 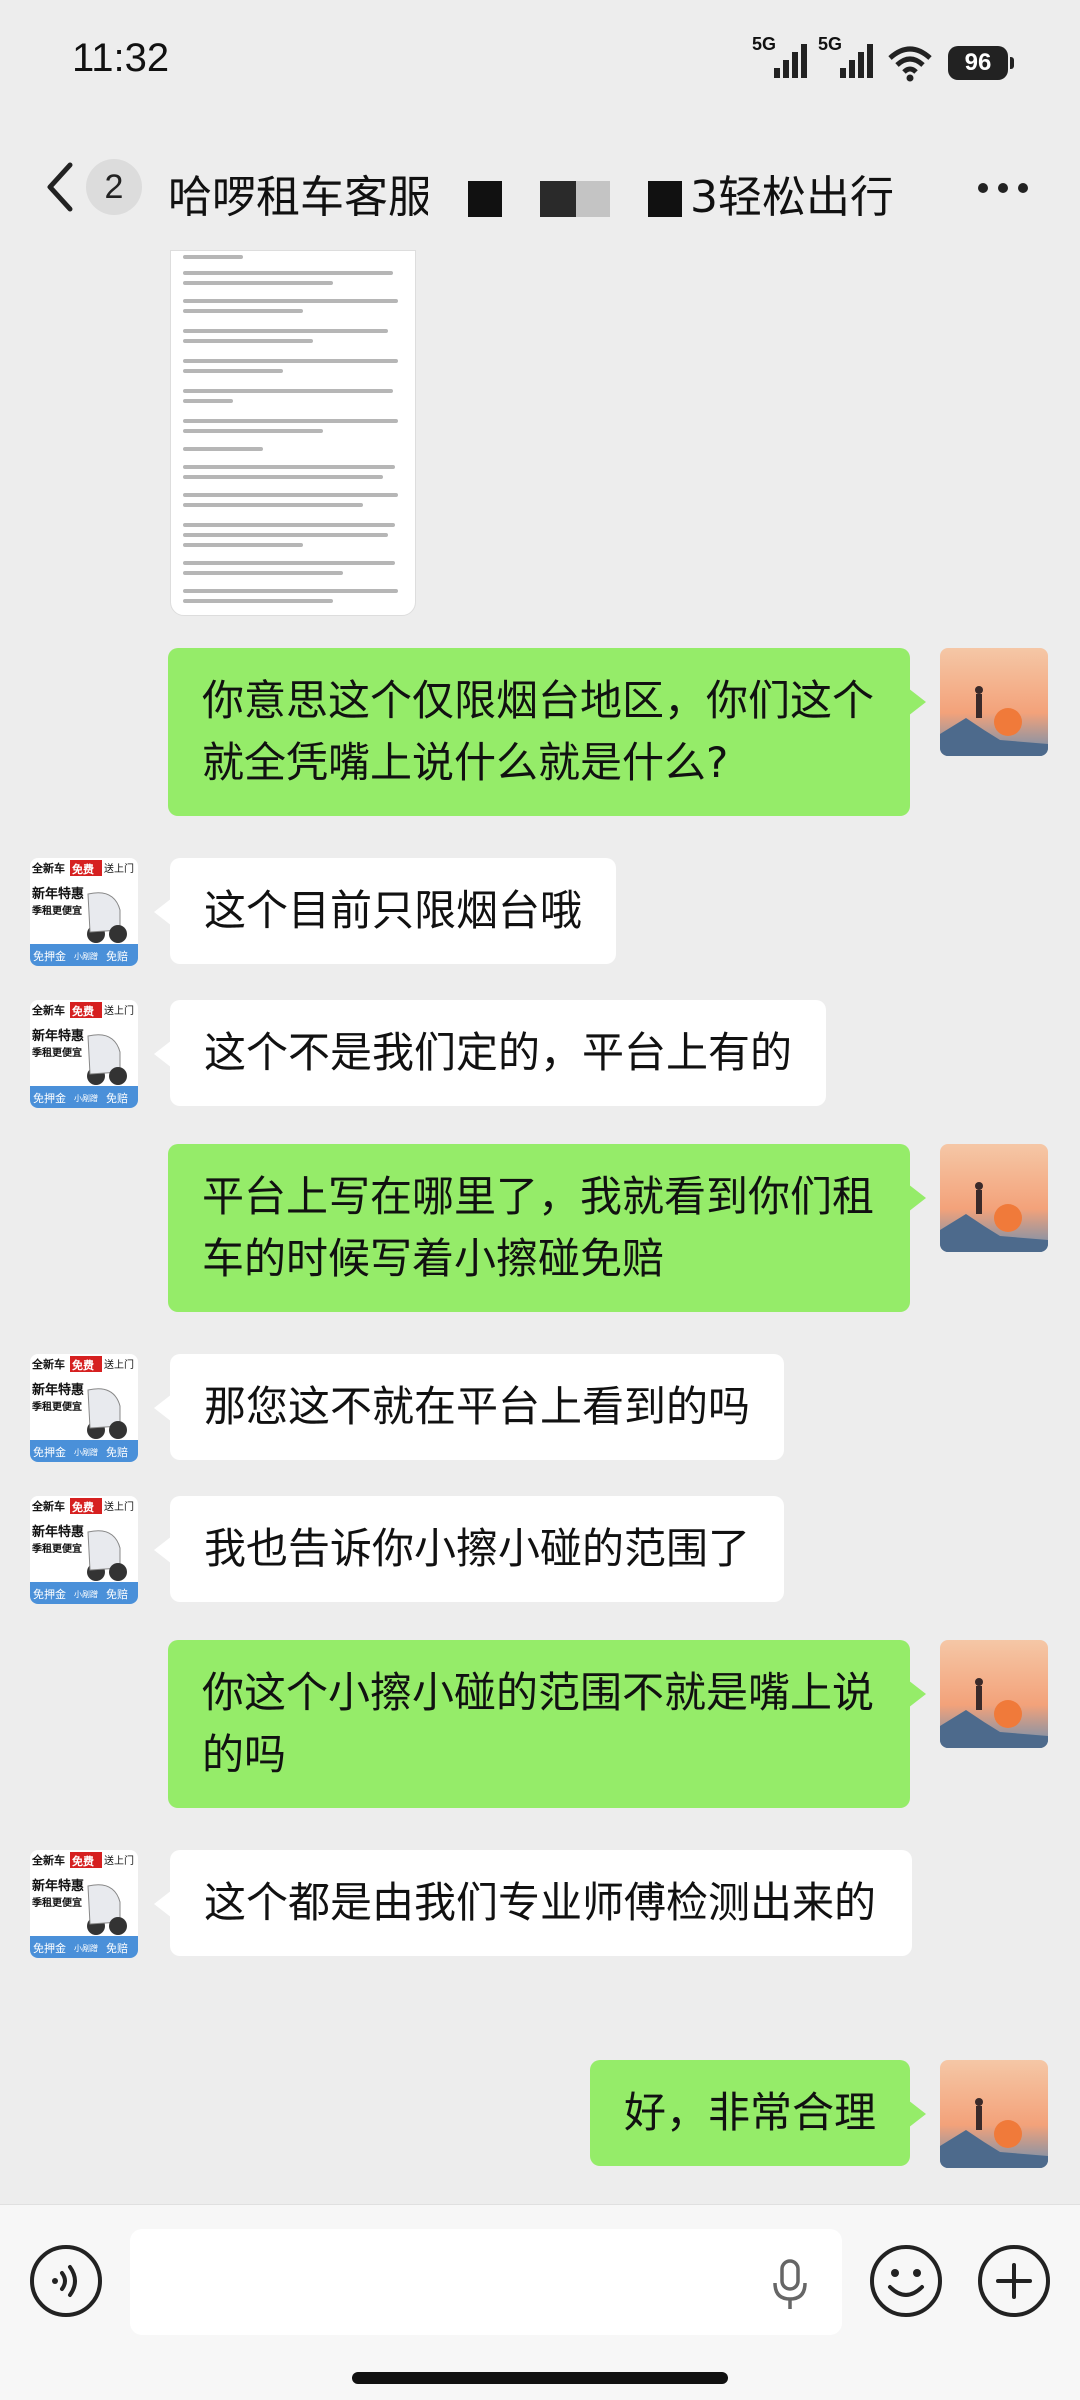 What do you see at coordinates (1003, 189) in the screenshot?
I see `more-options-icon` at bounding box center [1003, 189].